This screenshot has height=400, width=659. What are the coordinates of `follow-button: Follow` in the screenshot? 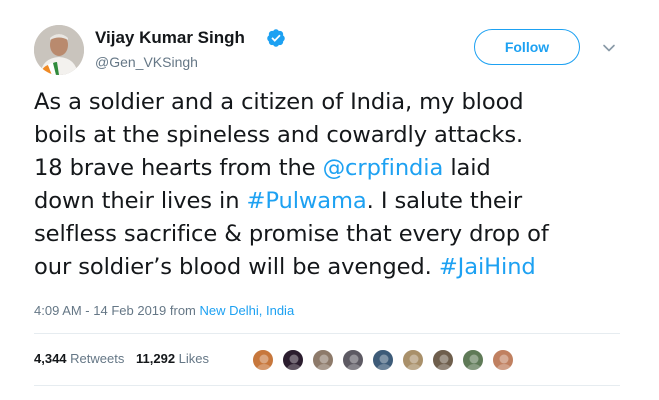 It's located at (527, 47).